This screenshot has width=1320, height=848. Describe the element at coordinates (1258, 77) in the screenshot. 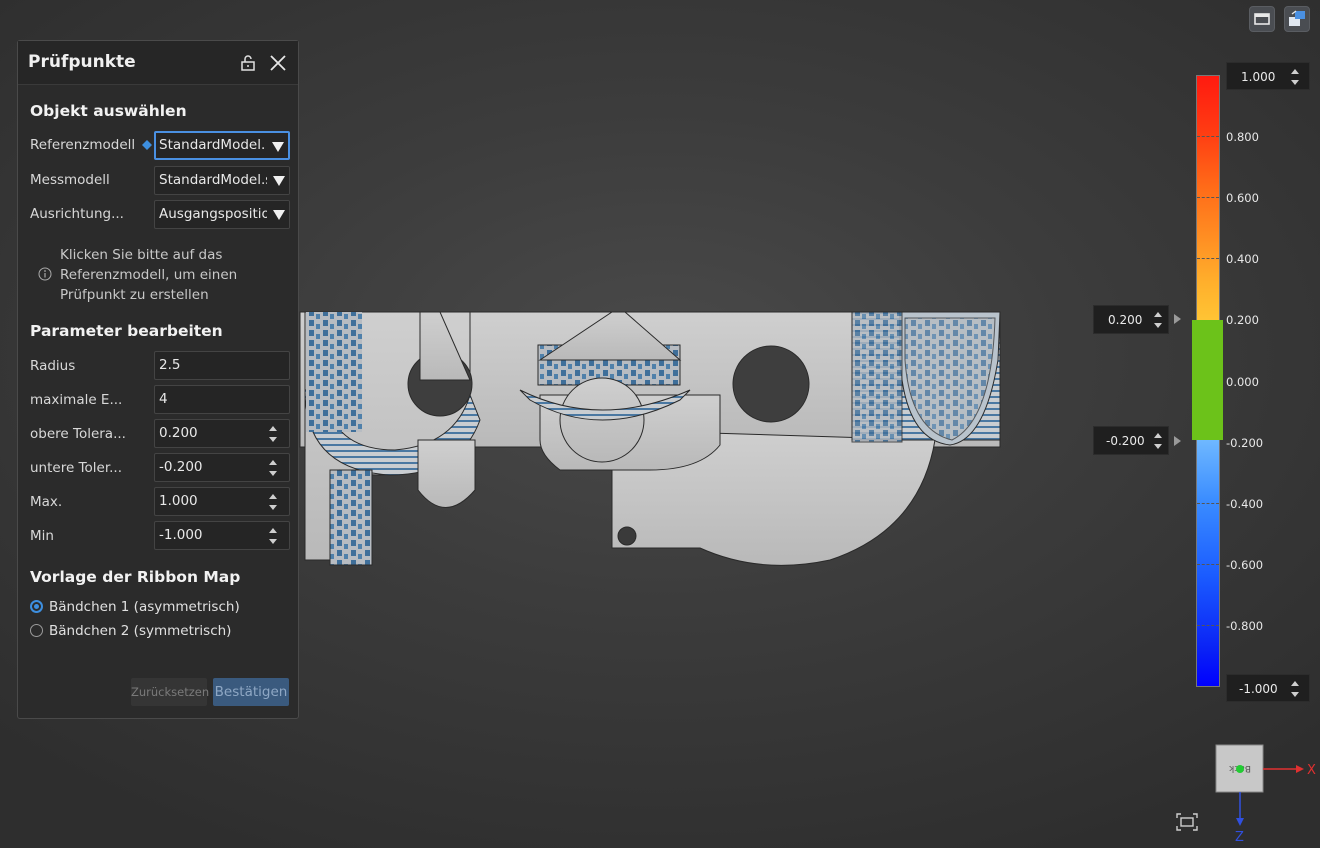

I see `colorbar-max-value: 1.000` at that location.